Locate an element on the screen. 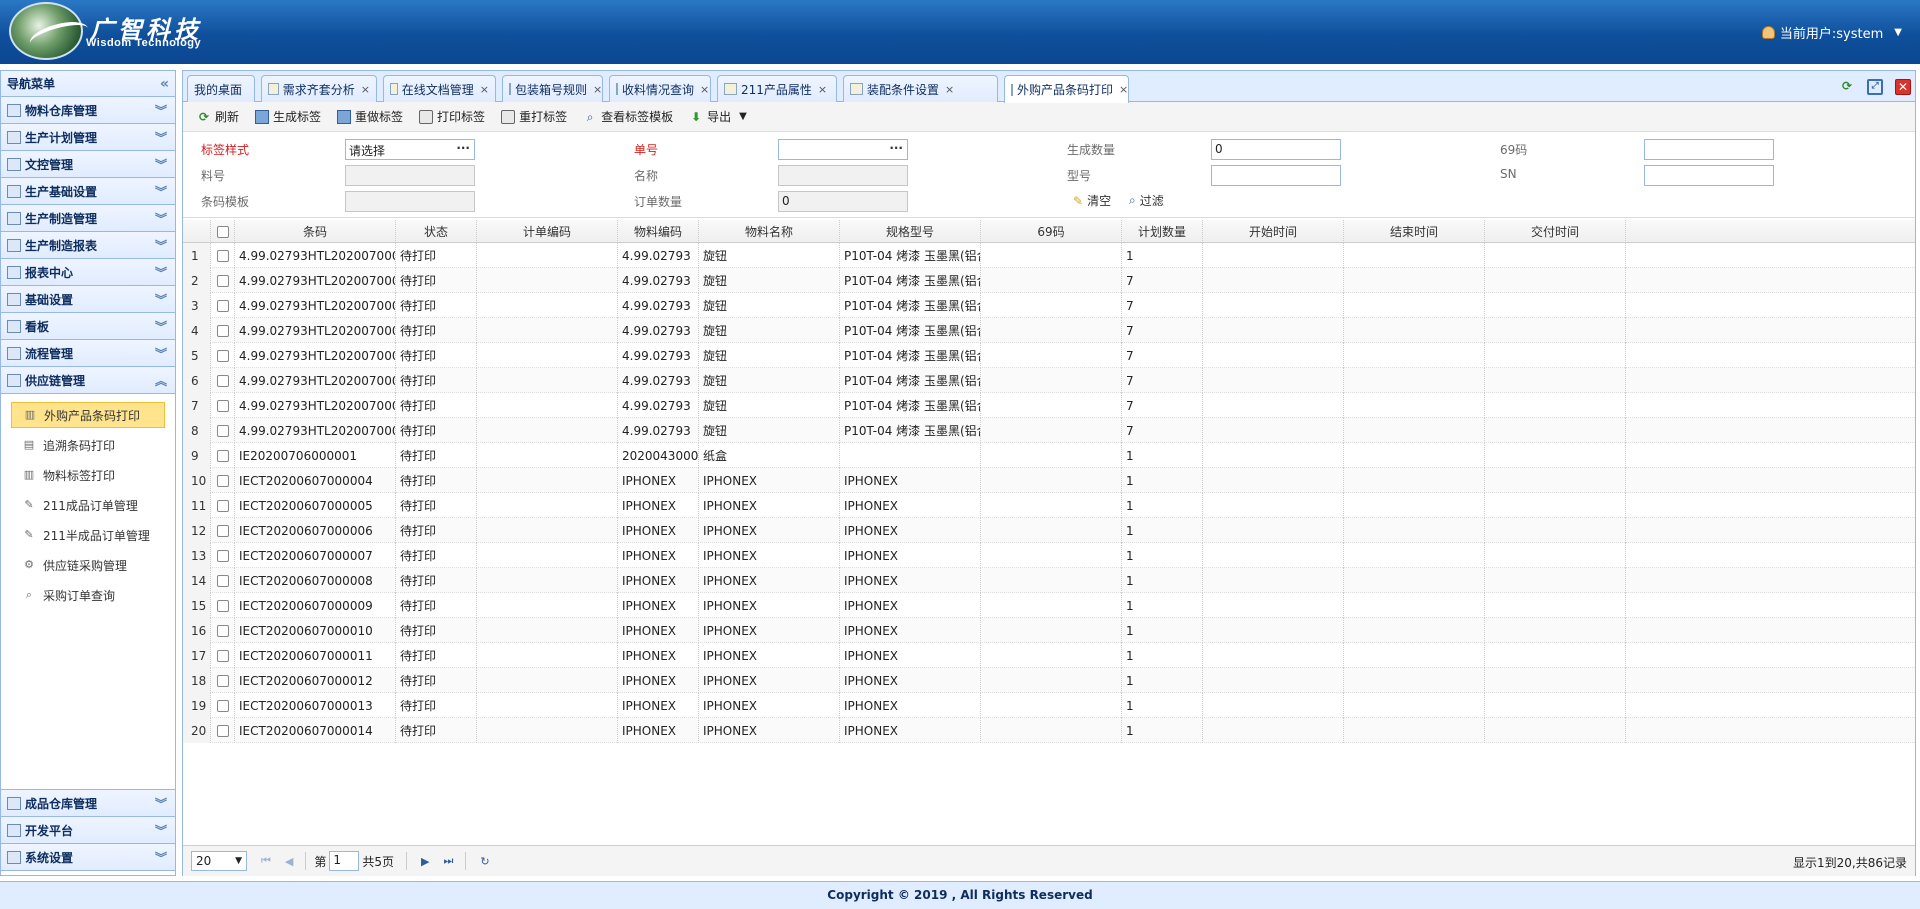 This screenshot has width=1920, height=909. filter-button: ⌕ 过滤 is located at coordinates (1146, 200).